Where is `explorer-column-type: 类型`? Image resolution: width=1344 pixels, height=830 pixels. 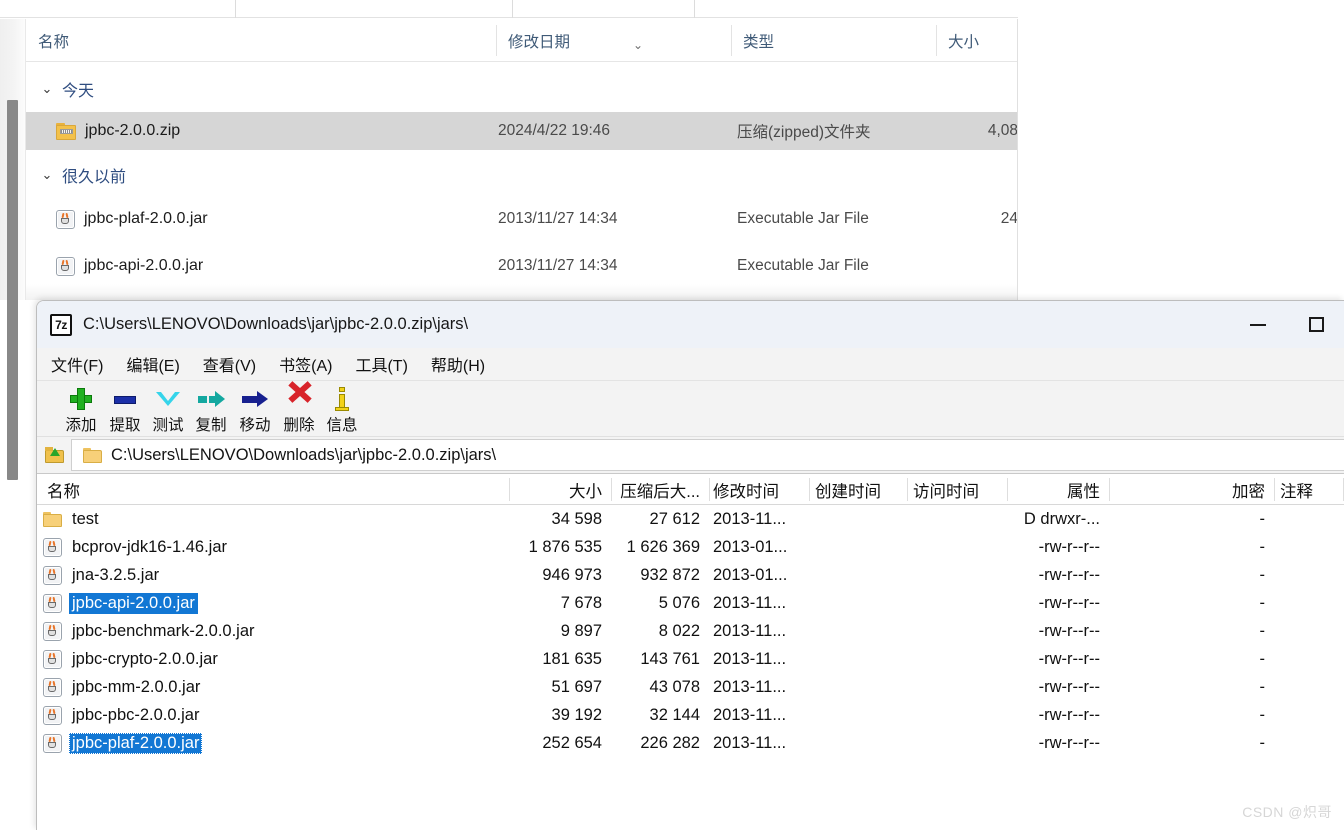
explorer-column-type: 类型 is located at coordinates (833, 40).